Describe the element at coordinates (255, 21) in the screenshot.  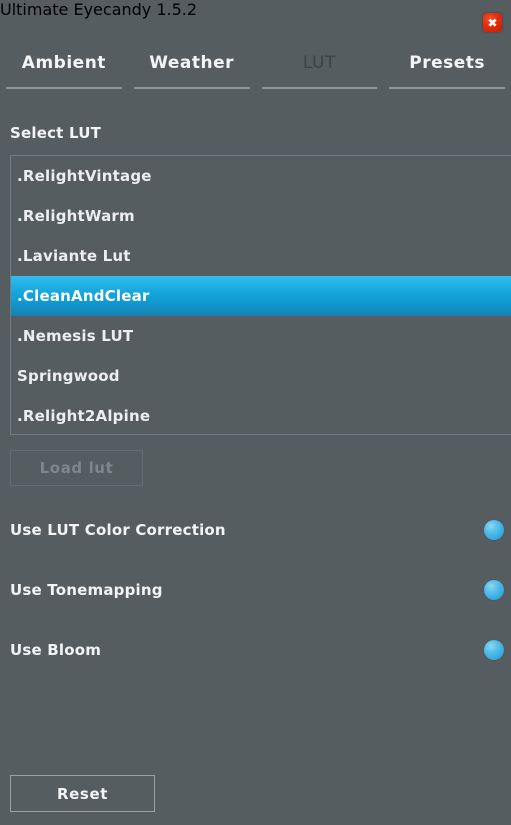
I see `title-bar: Ultimate Eyecandy 1.5.2 ✖` at that location.